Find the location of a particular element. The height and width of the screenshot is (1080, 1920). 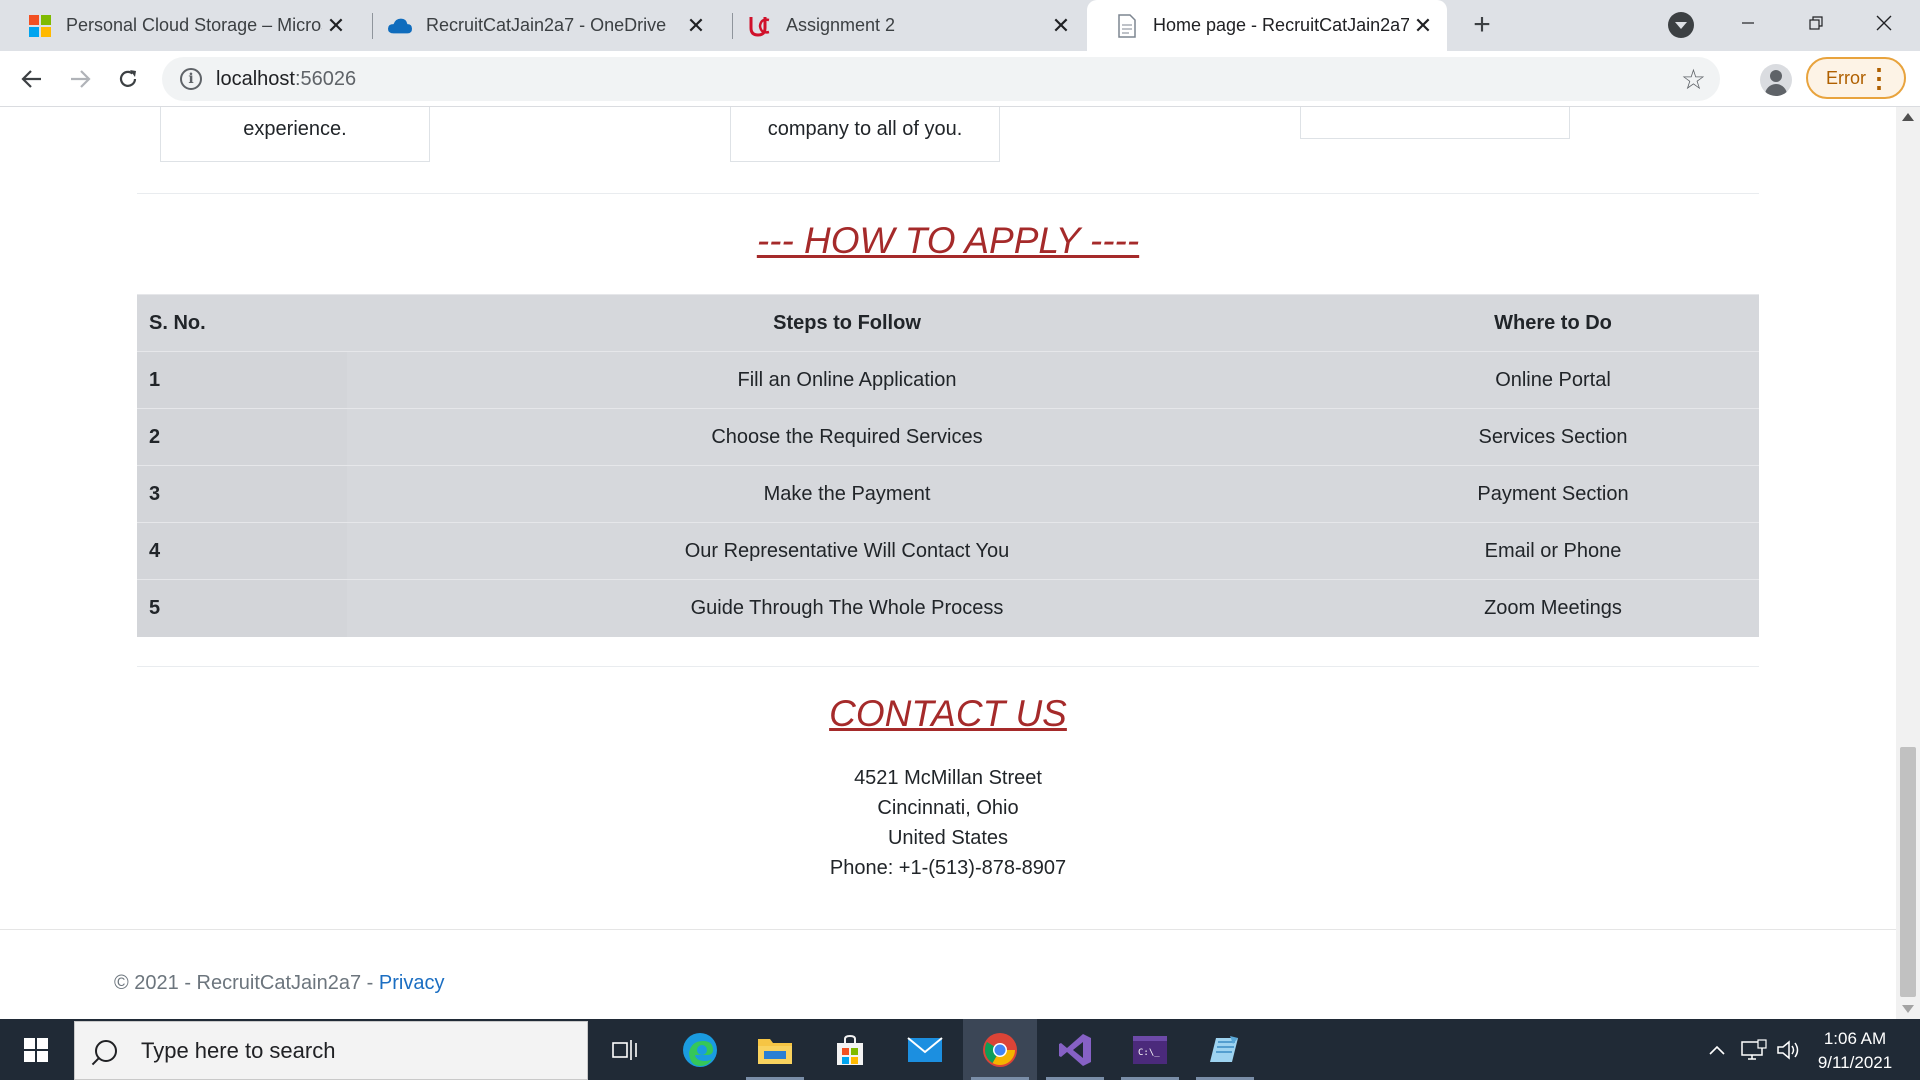

scroll-up-arrow-icon is located at coordinates (1908, 117).